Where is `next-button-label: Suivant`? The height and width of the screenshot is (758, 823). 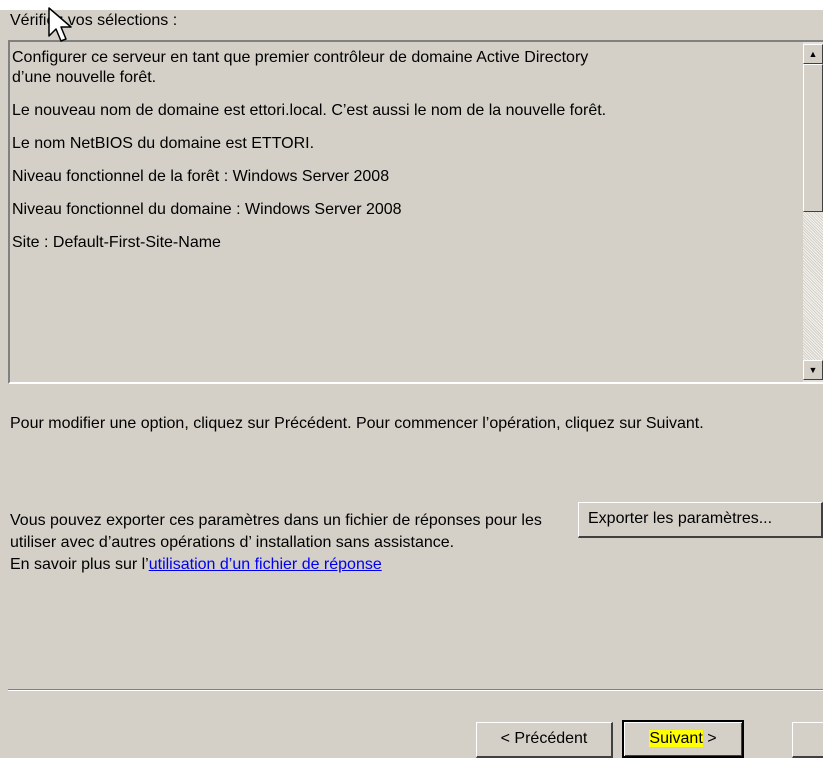
next-button-label: Suivant is located at coordinates (676, 738).